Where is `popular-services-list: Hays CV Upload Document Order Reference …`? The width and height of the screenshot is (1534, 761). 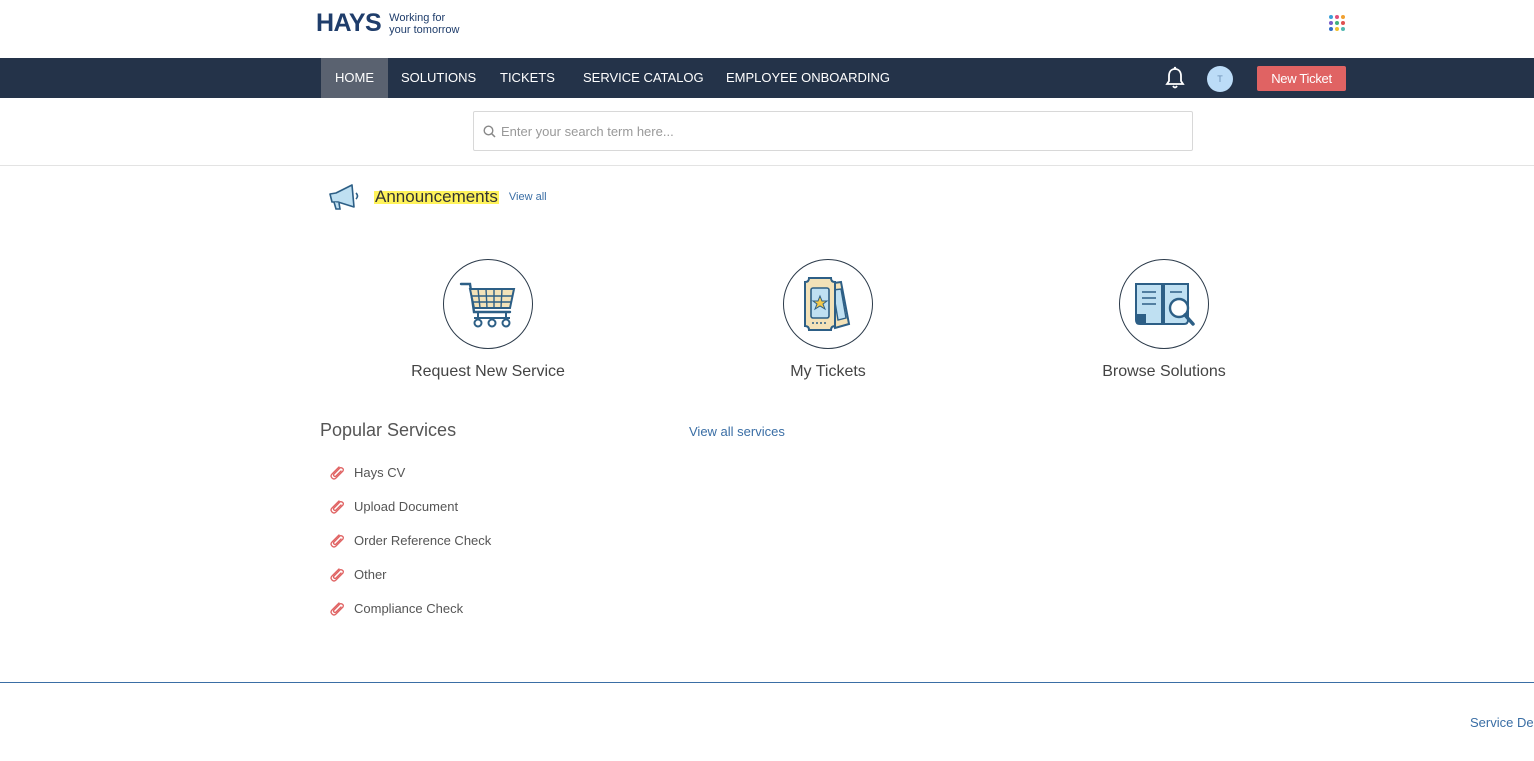
popular-services-list: Hays CV Upload Document Order Reference … is located at coordinates (409, 548).